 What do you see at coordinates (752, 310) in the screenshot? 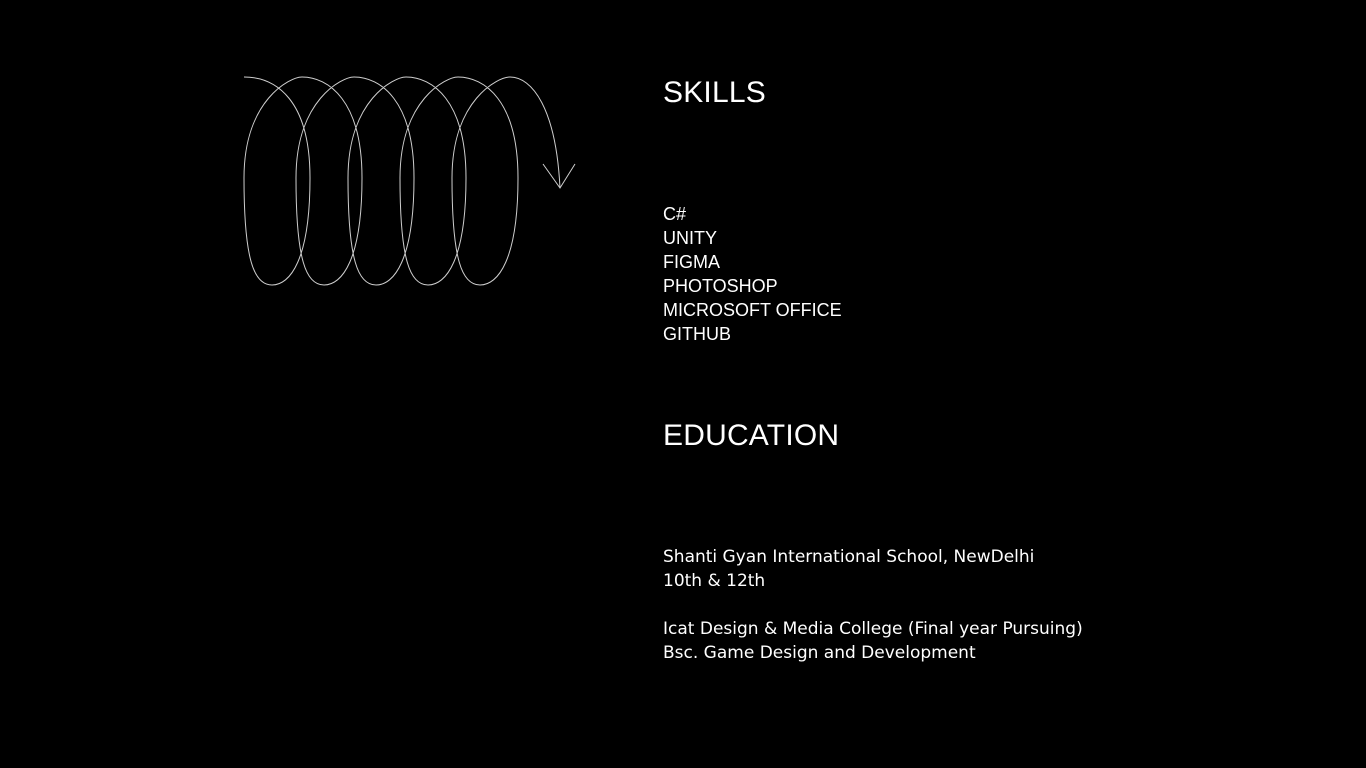
I see `skill-item-microsoft-office: MICROSOFT OFFICE` at bounding box center [752, 310].